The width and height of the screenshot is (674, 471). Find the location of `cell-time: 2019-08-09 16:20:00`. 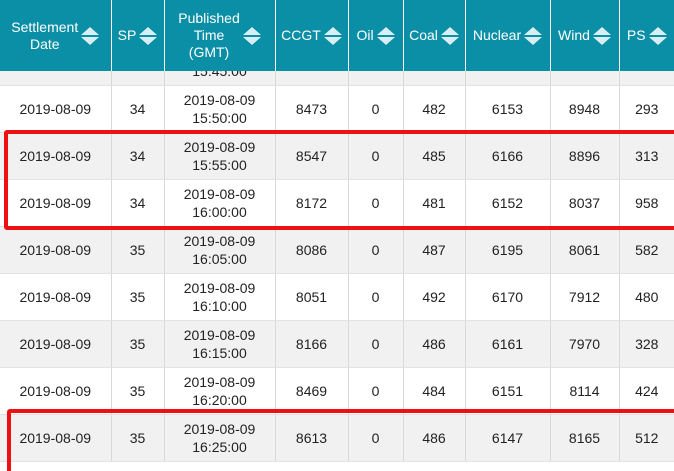

cell-time: 2019-08-09 16:20:00 is located at coordinates (220, 391).